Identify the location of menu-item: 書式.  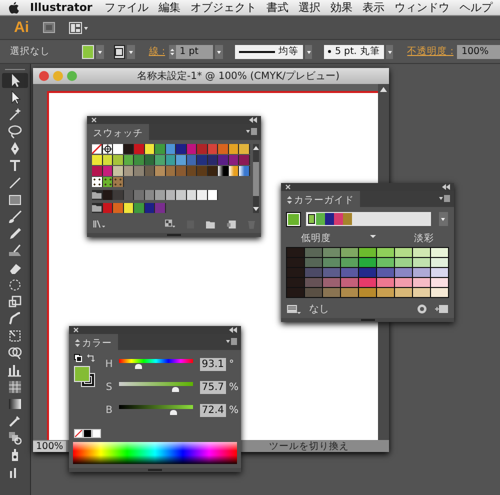
(277, 7).